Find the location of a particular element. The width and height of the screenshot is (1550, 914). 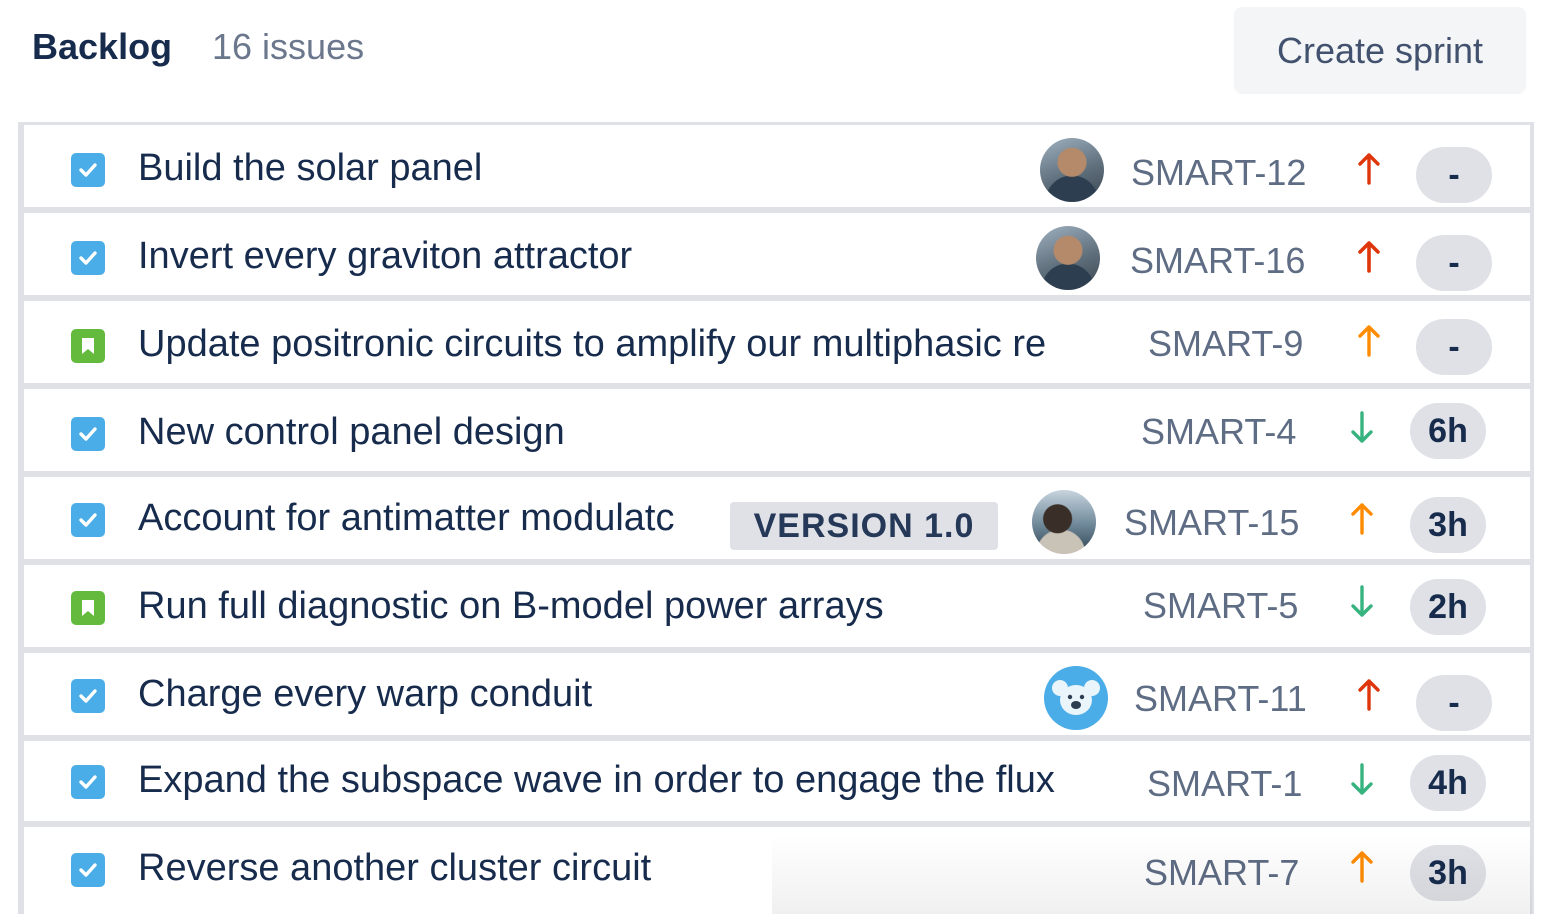

issue-row: New control panel design SMART-4 6h is located at coordinates (777, 430).